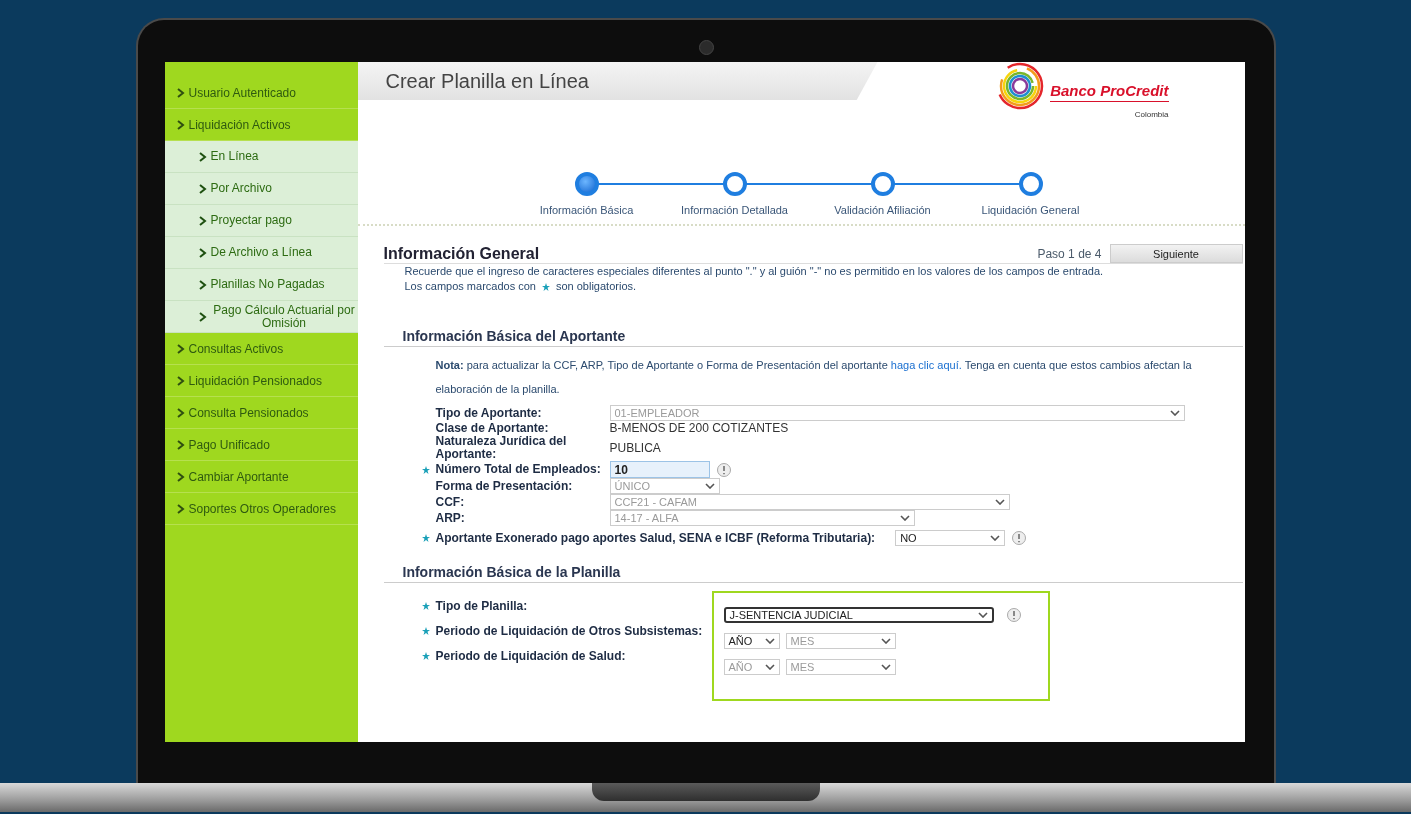 The image size is (1411, 814). I want to click on sidebar-subitem: Pago Cálculo Actuarial por Omisión, so click(261, 317).